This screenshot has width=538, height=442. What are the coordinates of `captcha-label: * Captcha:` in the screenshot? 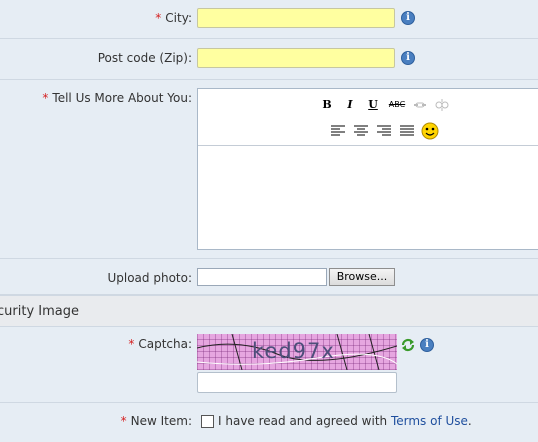 It's located at (160, 344).